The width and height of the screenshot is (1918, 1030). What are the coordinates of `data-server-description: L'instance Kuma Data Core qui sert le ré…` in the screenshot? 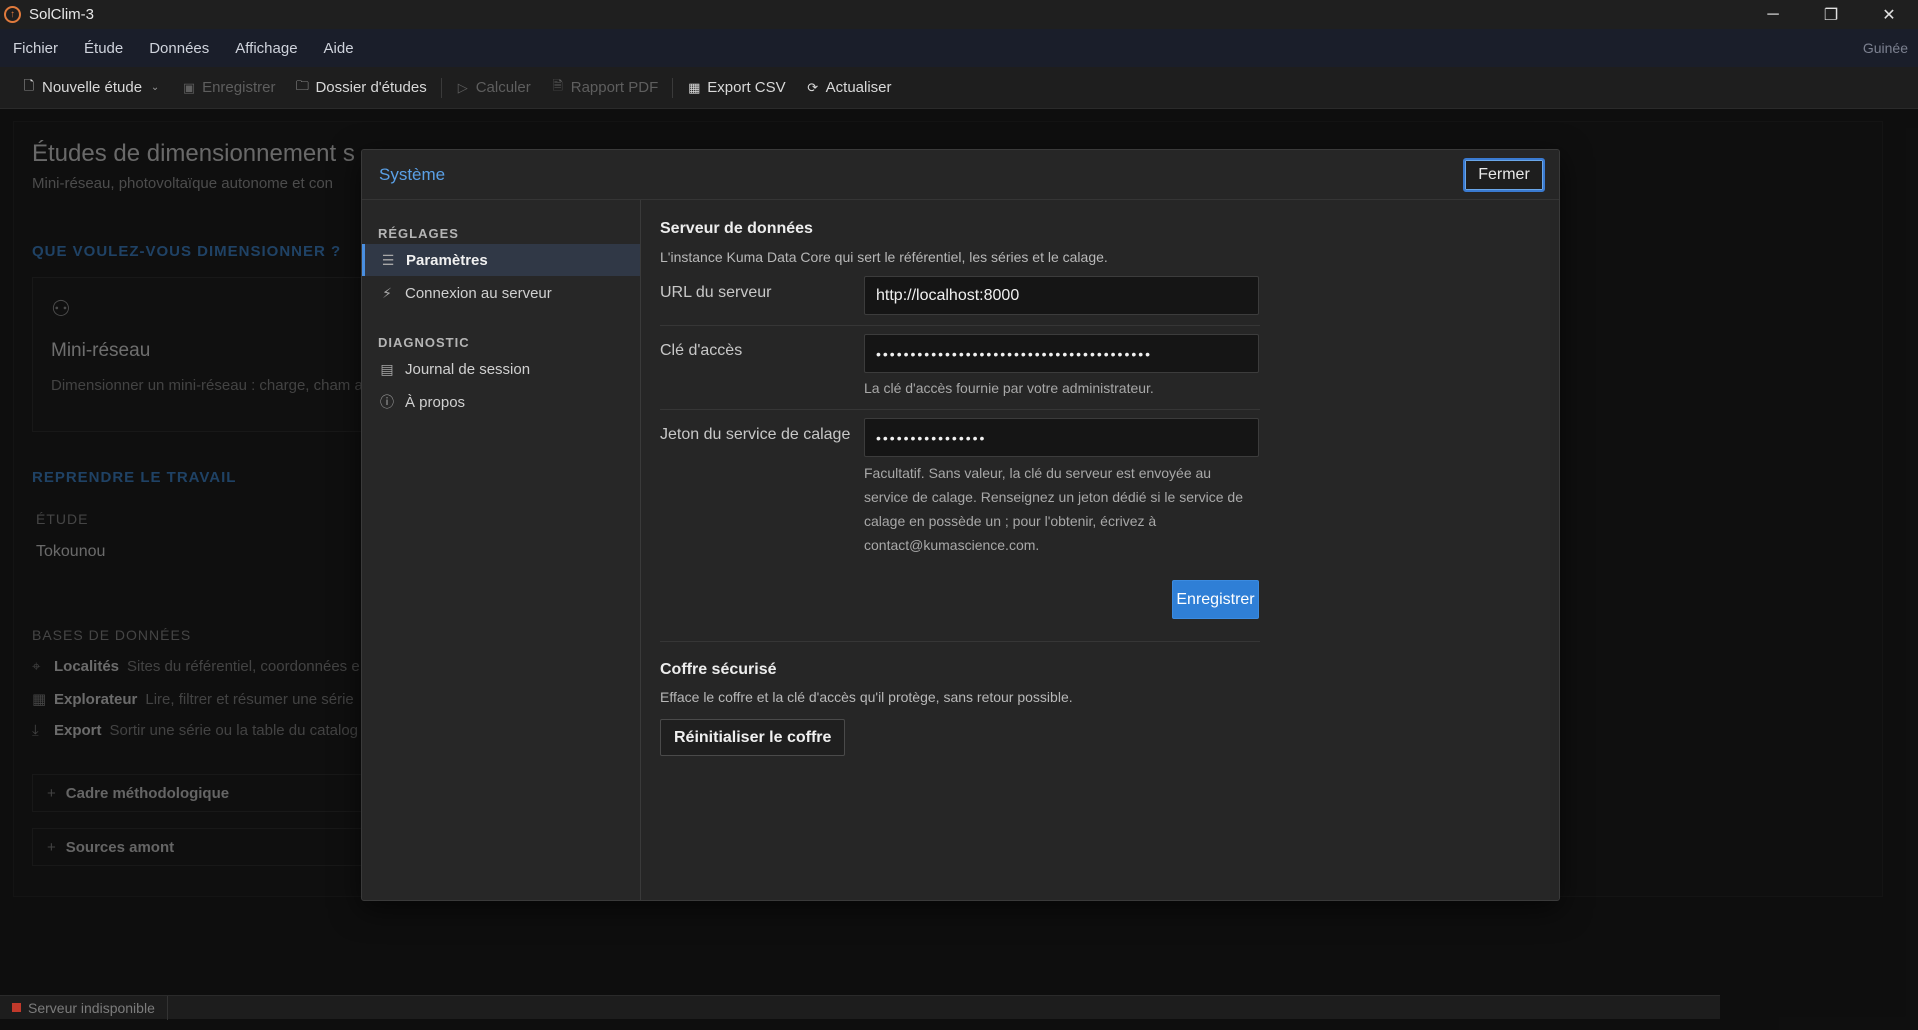 It's located at (884, 257).